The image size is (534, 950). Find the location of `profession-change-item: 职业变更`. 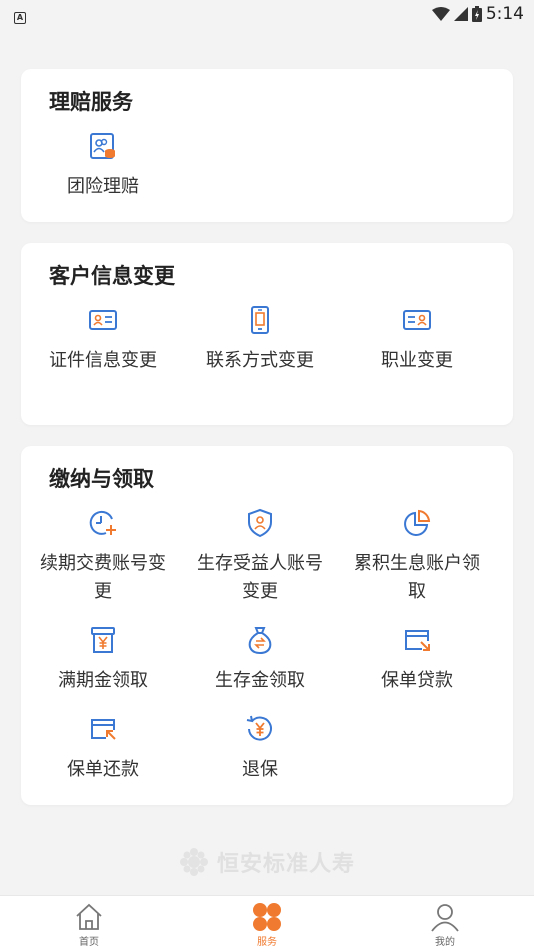

profession-change-item: 职业变更 is located at coordinates (417, 340).